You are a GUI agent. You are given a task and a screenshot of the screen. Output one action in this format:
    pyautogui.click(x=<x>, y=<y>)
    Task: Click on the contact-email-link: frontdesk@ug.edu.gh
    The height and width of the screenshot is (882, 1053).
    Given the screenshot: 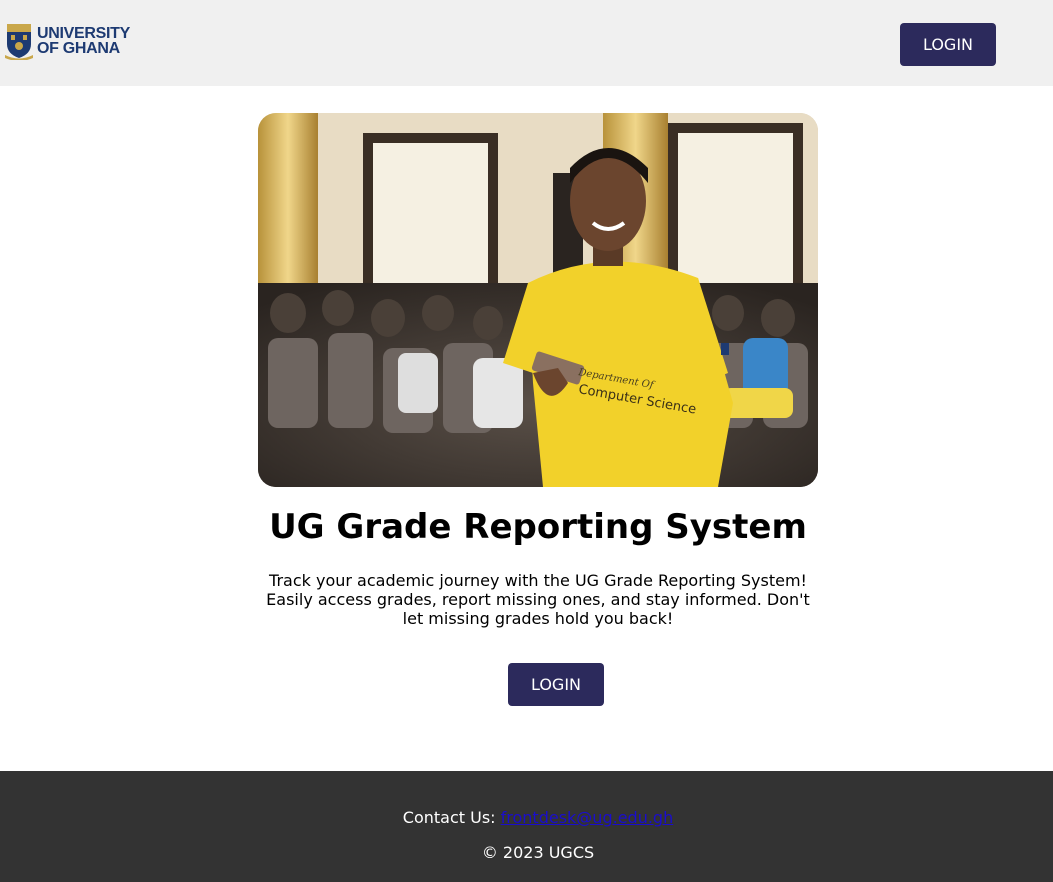 What is the action you would take?
    pyautogui.click(x=587, y=817)
    